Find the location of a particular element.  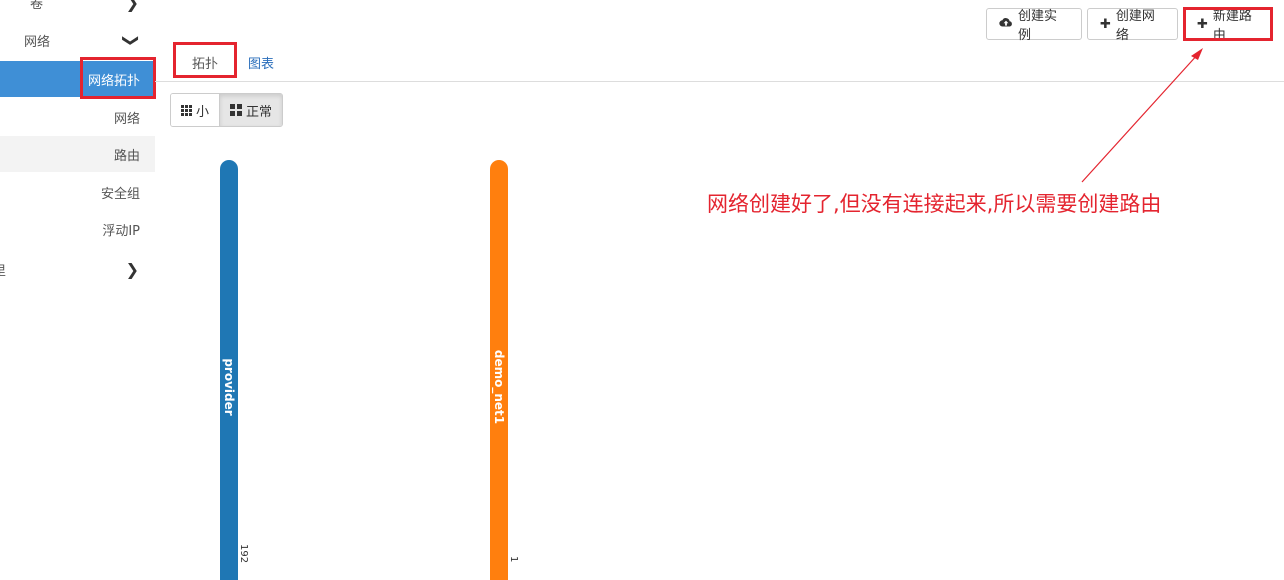

create-router-button: ✚ 新建路由 is located at coordinates (1228, 25).